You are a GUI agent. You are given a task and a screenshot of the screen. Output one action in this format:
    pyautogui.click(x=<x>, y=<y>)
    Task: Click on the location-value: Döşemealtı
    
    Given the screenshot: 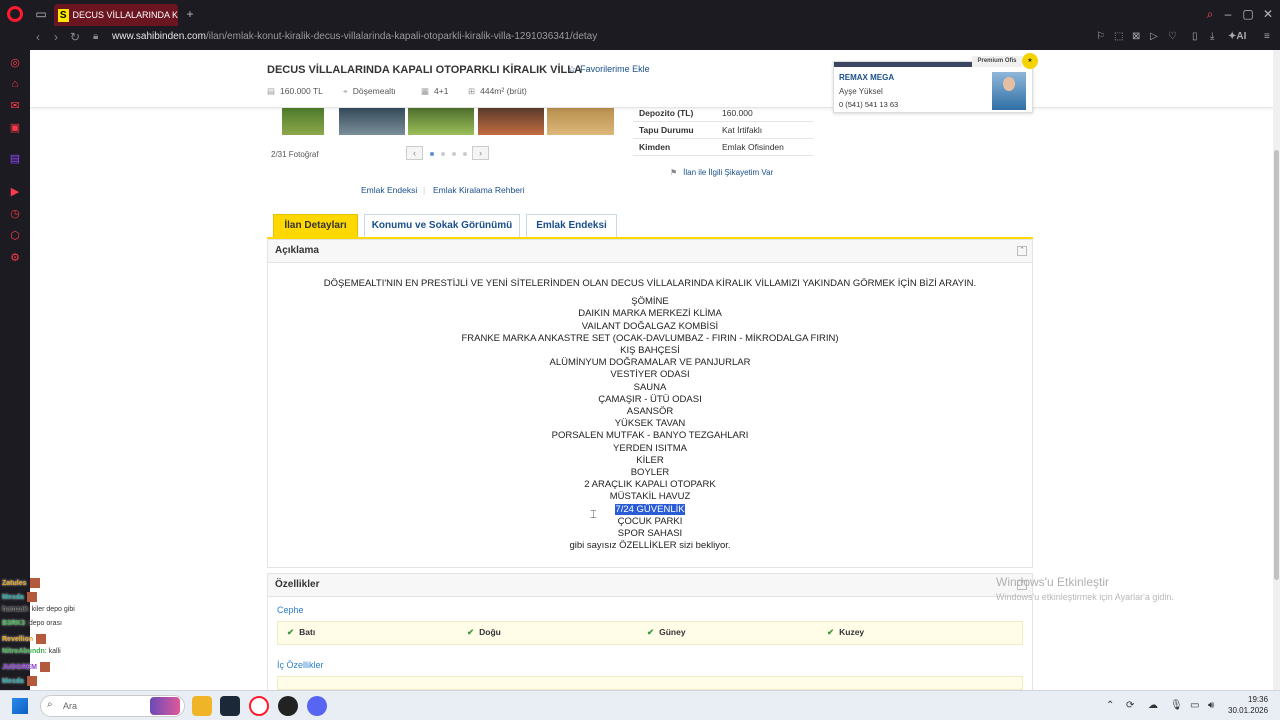 What is the action you would take?
    pyautogui.click(x=374, y=91)
    